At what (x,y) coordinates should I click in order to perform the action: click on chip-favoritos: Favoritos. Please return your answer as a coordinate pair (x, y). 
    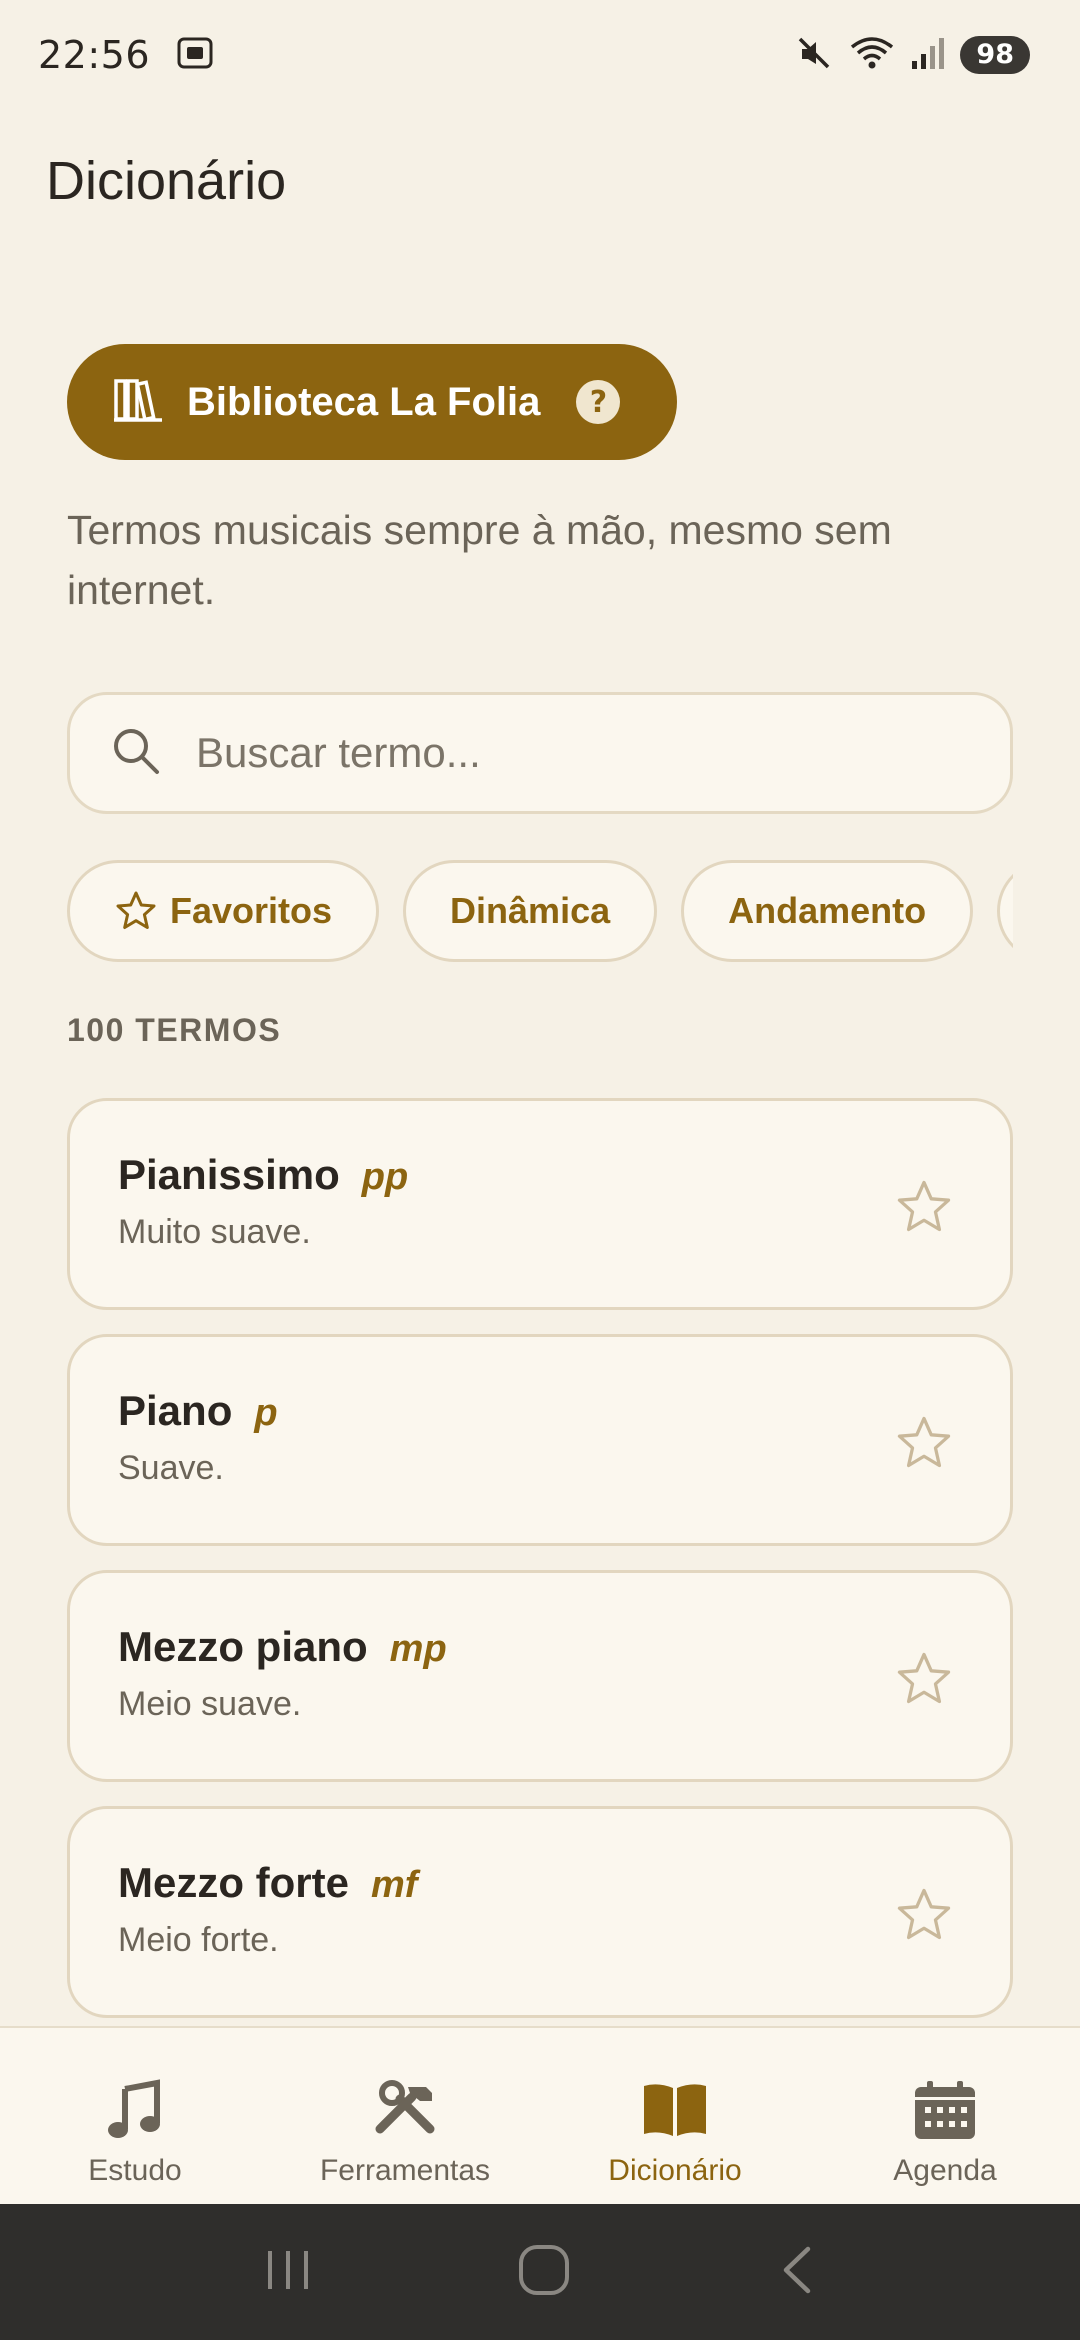
    Looking at the image, I should click on (223, 911).